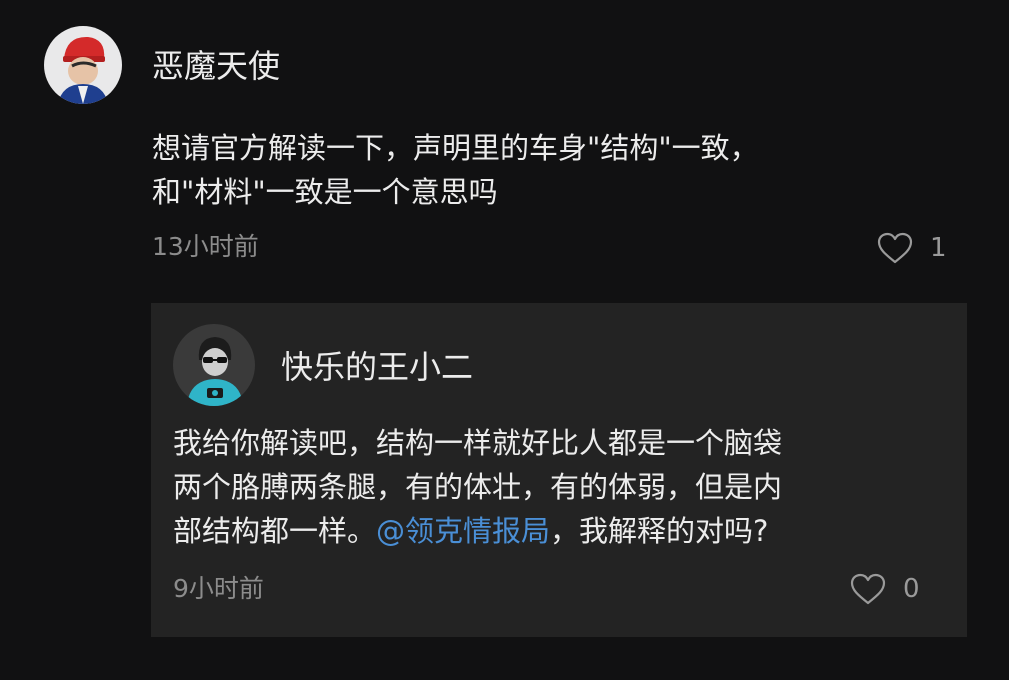 This screenshot has height=680, width=1009. What do you see at coordinates (377, 367) in the screenshot?
I see `replier-username: 快乐的王小二` at bounding box center [377, 367].